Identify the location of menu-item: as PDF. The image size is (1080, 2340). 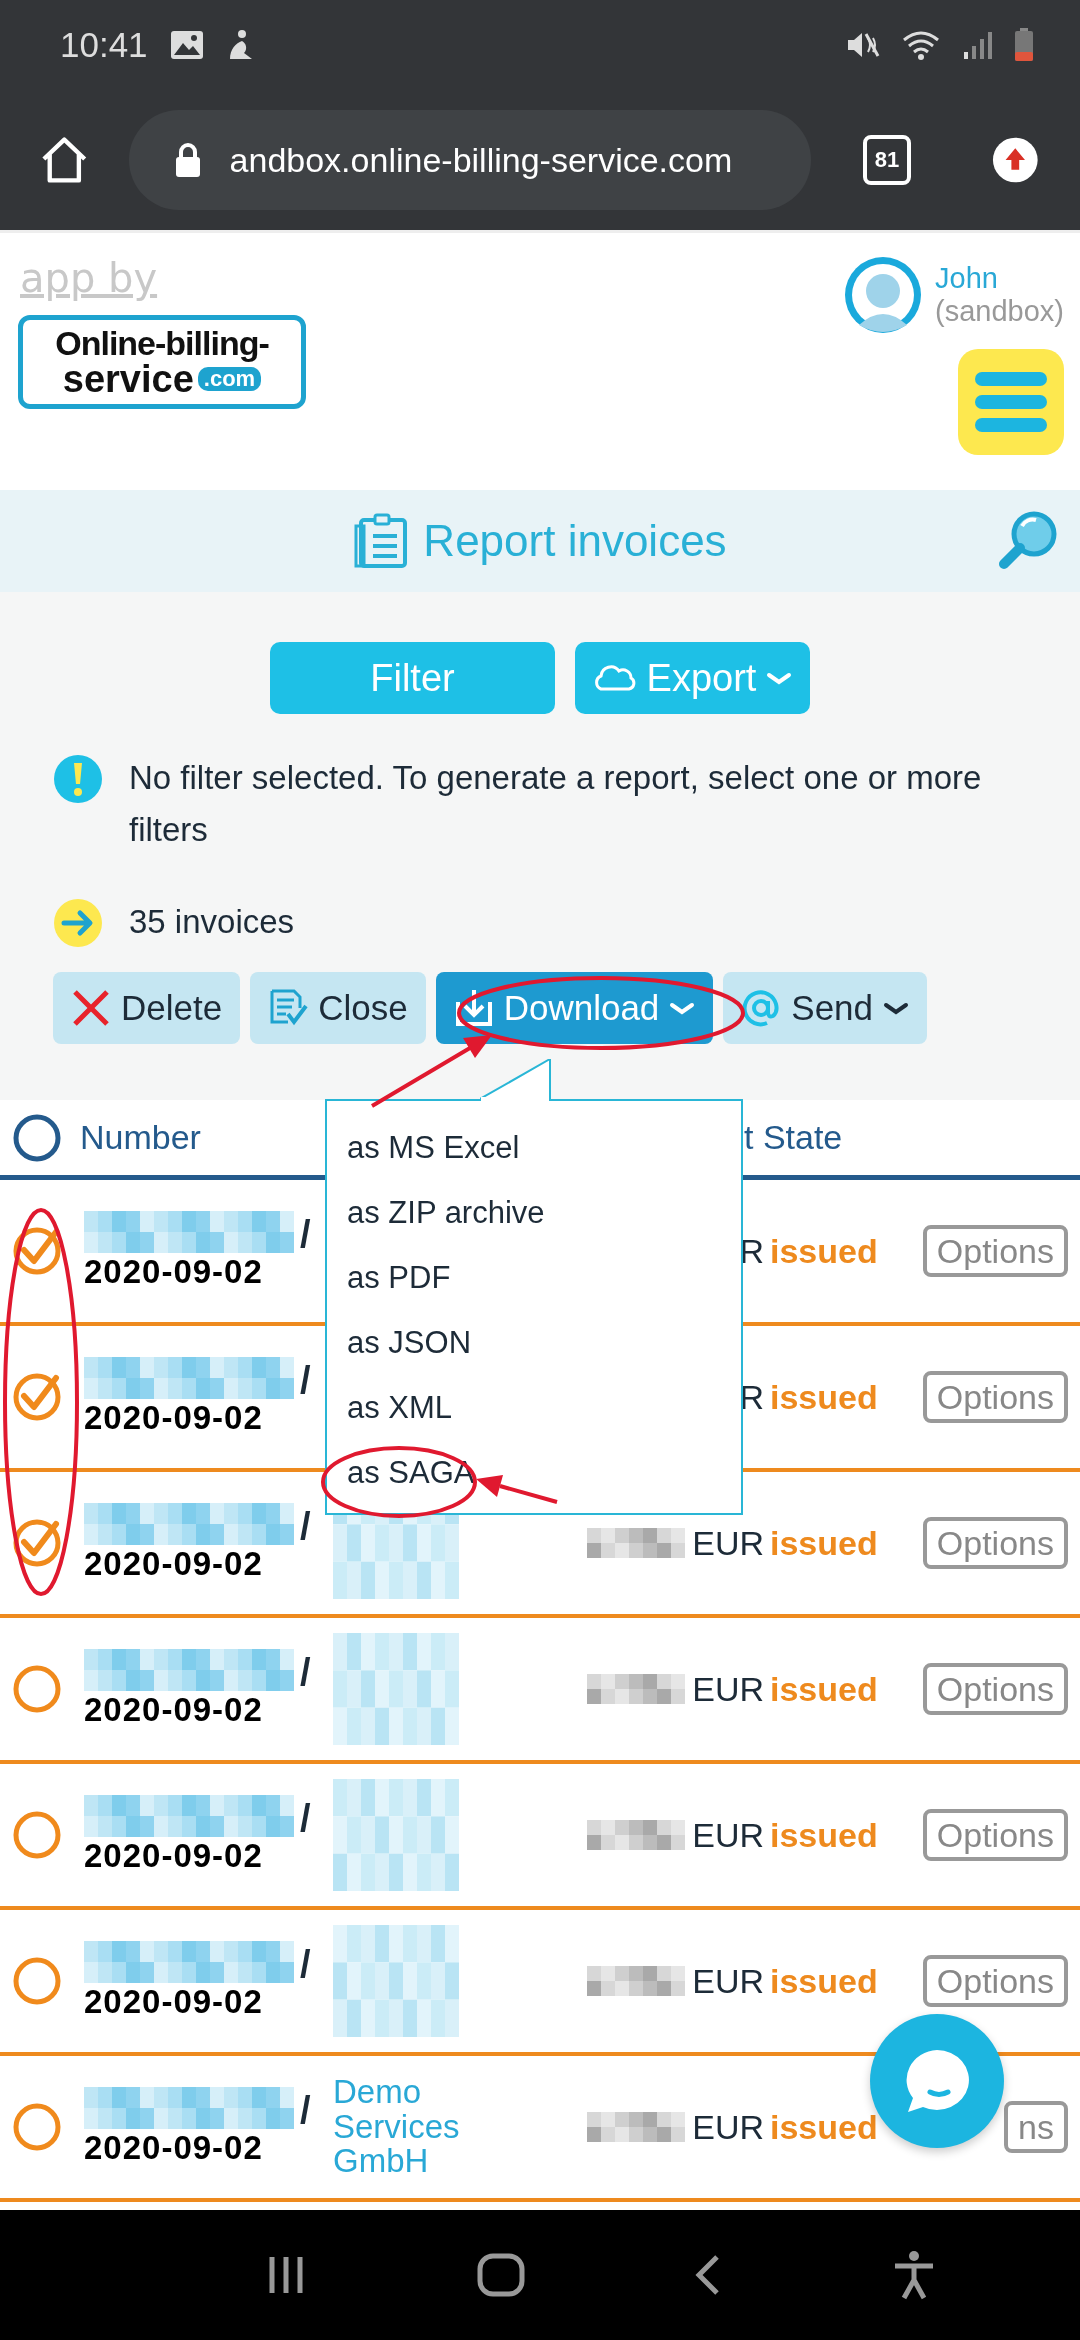
(544, 1277).